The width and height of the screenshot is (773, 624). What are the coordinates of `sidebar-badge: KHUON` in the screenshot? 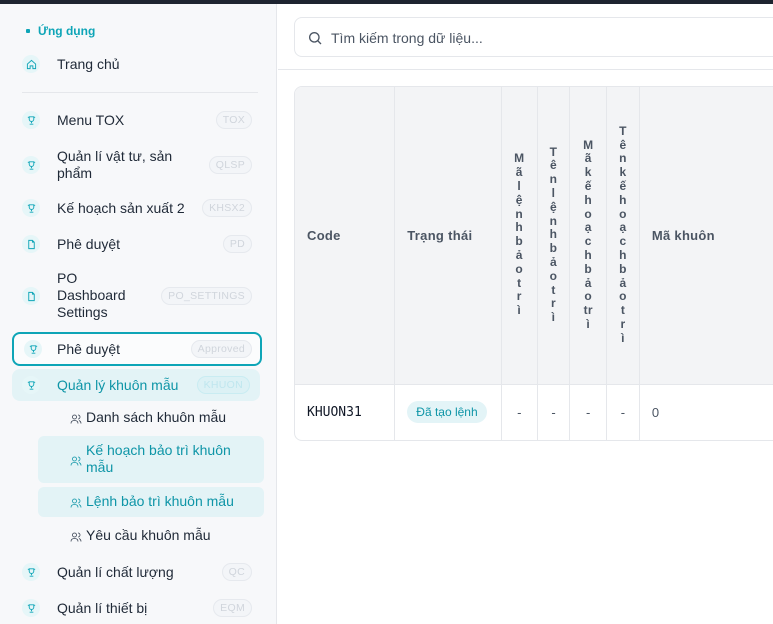 It's located at (223, 385).